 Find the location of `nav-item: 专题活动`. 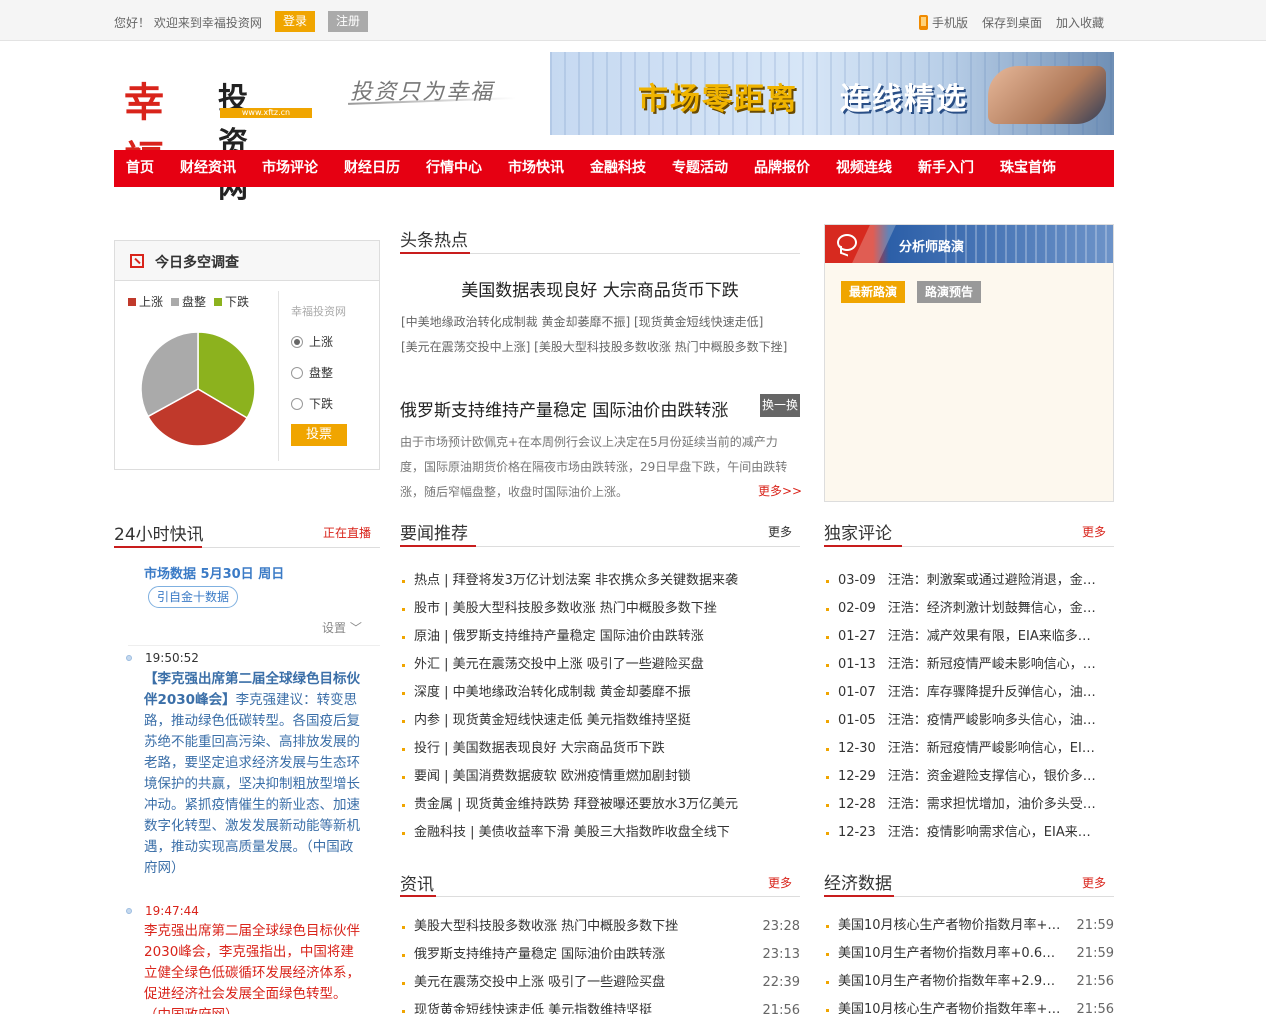

nav-item: 专题活动 is located at coordinates (700, 168).